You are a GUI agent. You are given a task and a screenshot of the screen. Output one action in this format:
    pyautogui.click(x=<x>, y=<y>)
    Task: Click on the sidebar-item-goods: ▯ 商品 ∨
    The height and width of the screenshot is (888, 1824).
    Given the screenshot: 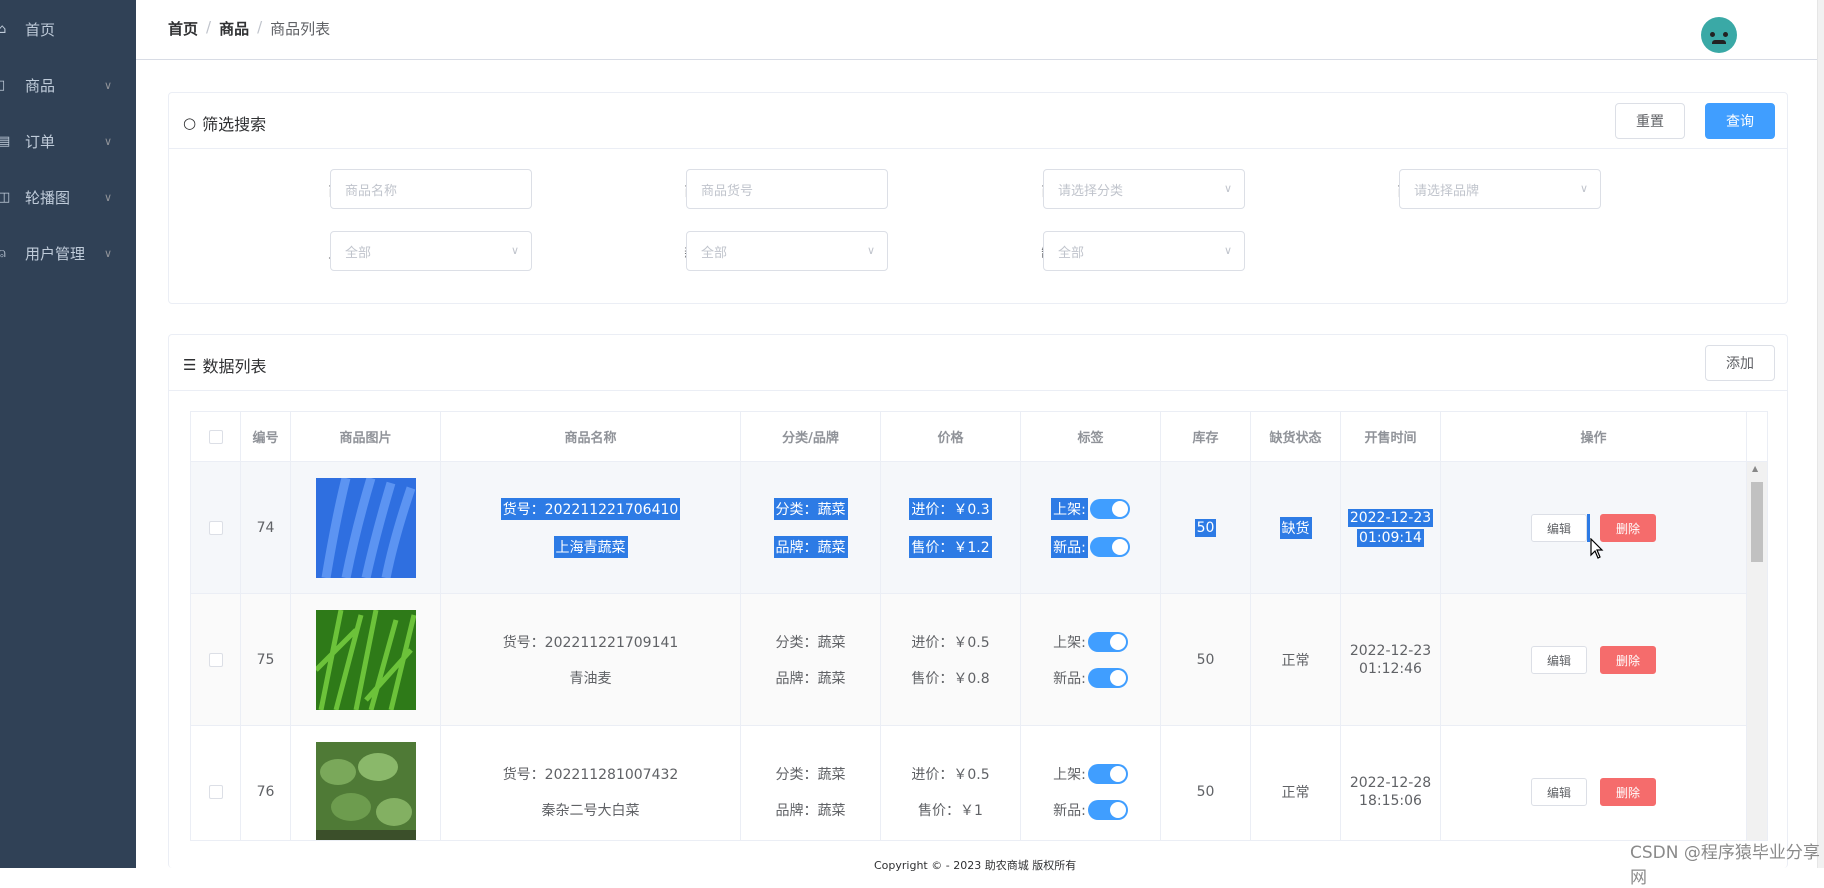 What is the action you would take?
    pyautogui.click(x=68, y=85)
    